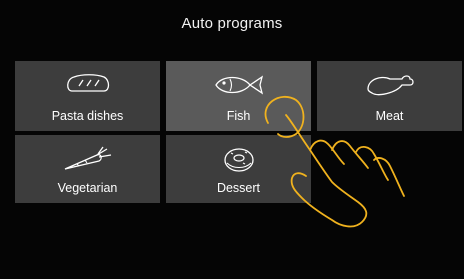 The width and height of the screenshot is (464, 279). Describe the element at coordinates (389, 116) in the screenshot. I see `program-label: Meat` at that location.